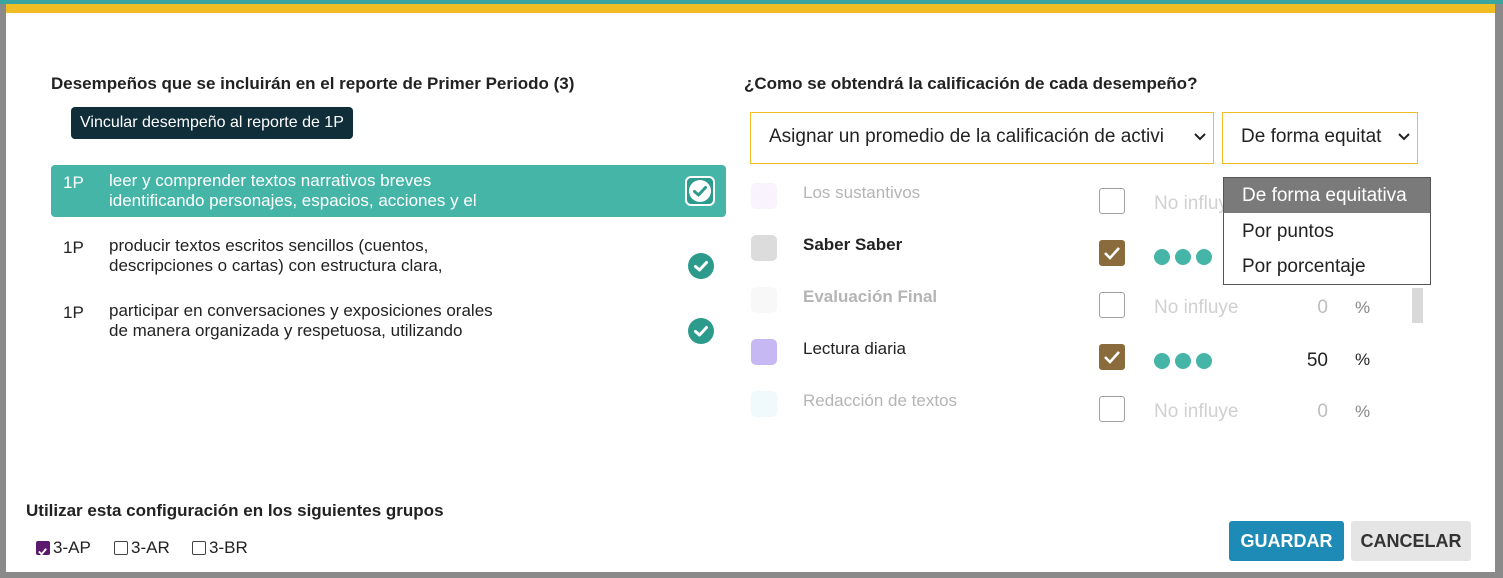 The image size is (1503, 578). Describe the element at coordinates (880, 400) in the screenshot. I see `activity-name: Redacción de textos` at that location.